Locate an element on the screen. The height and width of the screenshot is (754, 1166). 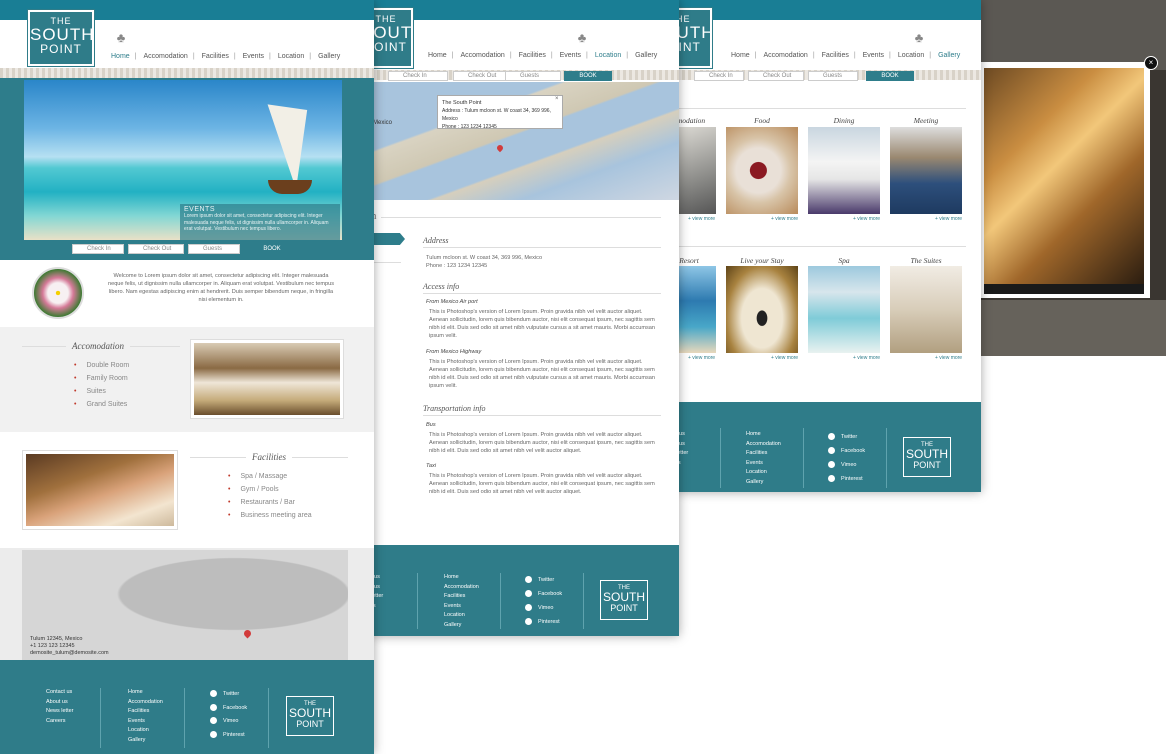
facilities-item: Business meeting area is located at coordinates (269, 515).